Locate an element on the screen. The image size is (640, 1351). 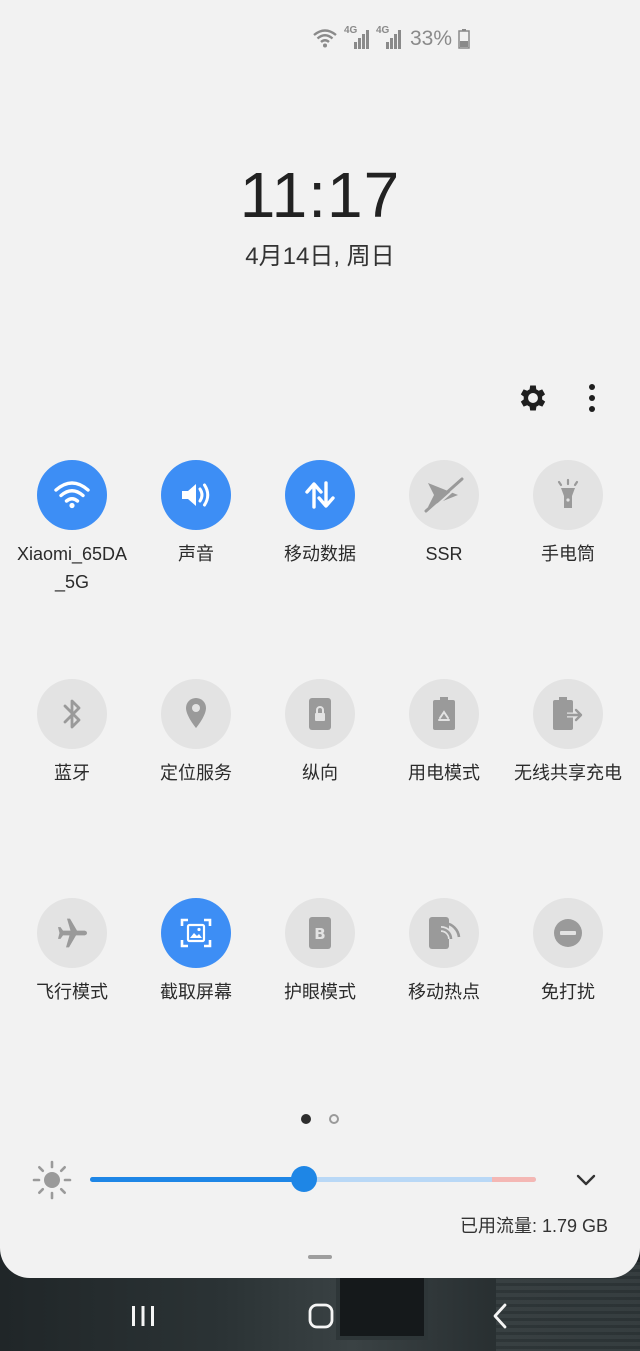
panel-drag-handle is located at coordinates (320, 1257).